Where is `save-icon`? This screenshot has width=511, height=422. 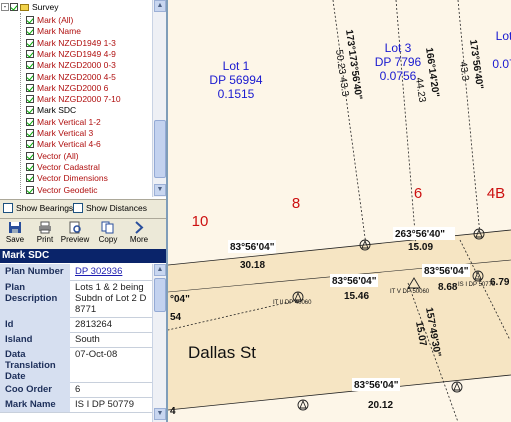 save-icon is located at coordinates (15, 227).